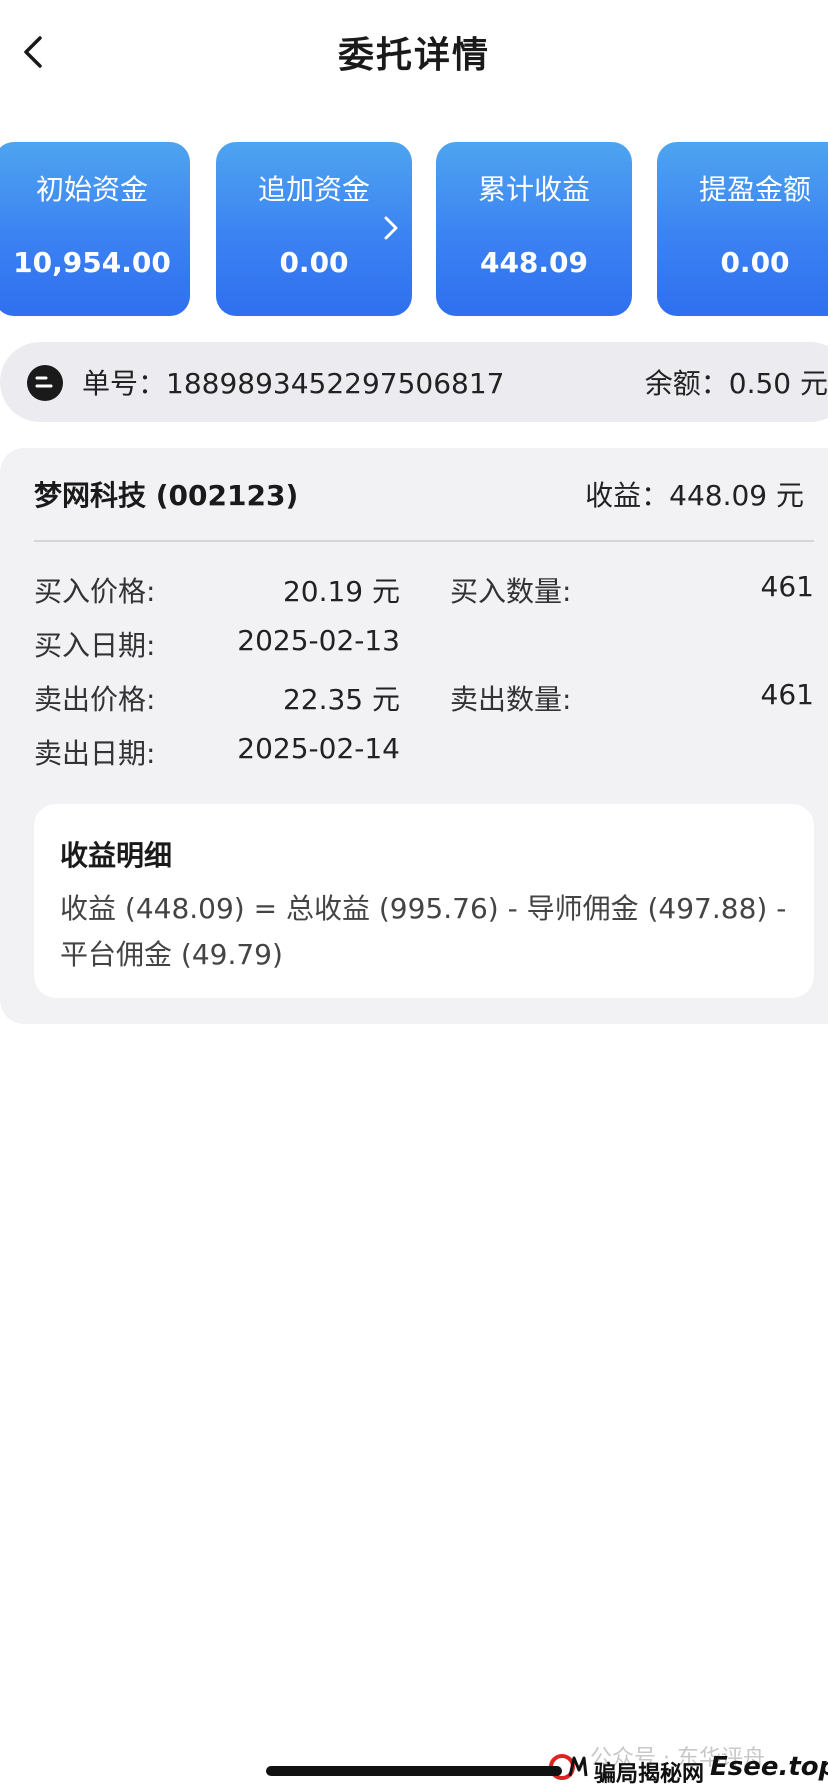 This screenshot has height=1792, width=828. What do you see at coordinates (736, 383) in the screenshot?
I see `balance: 余额：0.50 元` at bounding box center [736, 383].